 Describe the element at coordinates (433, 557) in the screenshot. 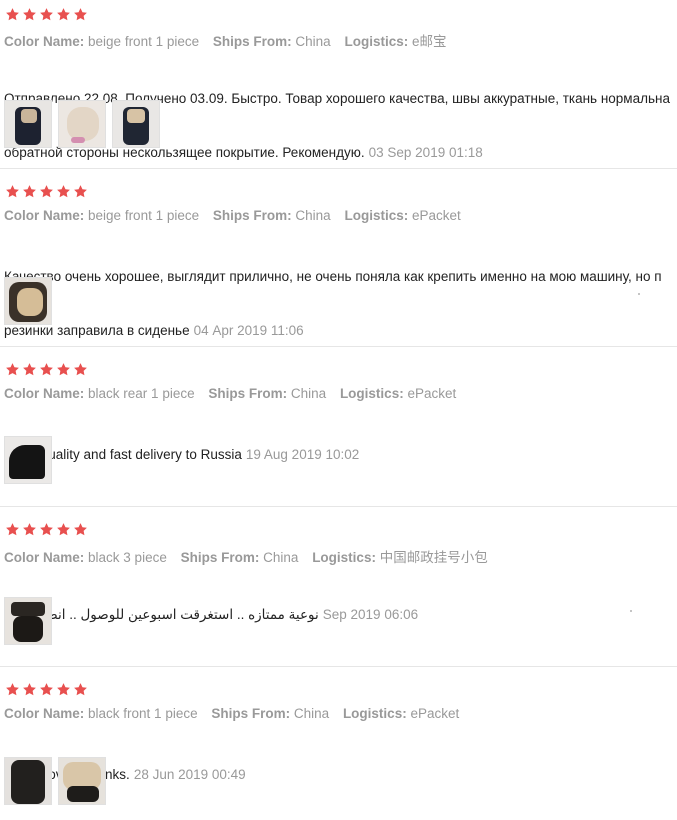

I see `logistics-value: 中国邮政挂号小包` at that location.